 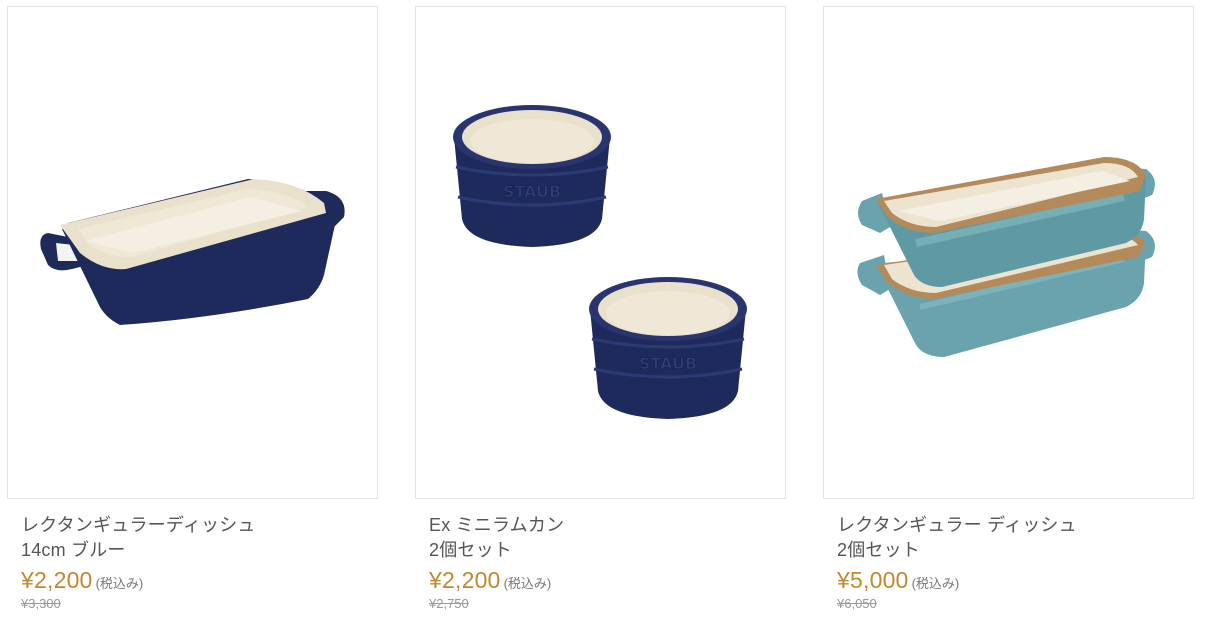 I want to click on blue-ramekin-pair-image: STAUB STAUB, so click(x=600, y=262).